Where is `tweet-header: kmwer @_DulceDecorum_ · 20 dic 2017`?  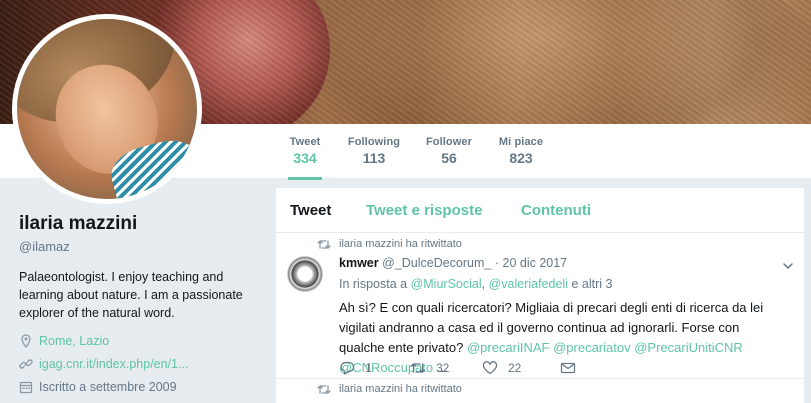 tweet-header: kmwer @_DulceDecorum_ · 20 dic 2017 is located at coordinates (453, 263).